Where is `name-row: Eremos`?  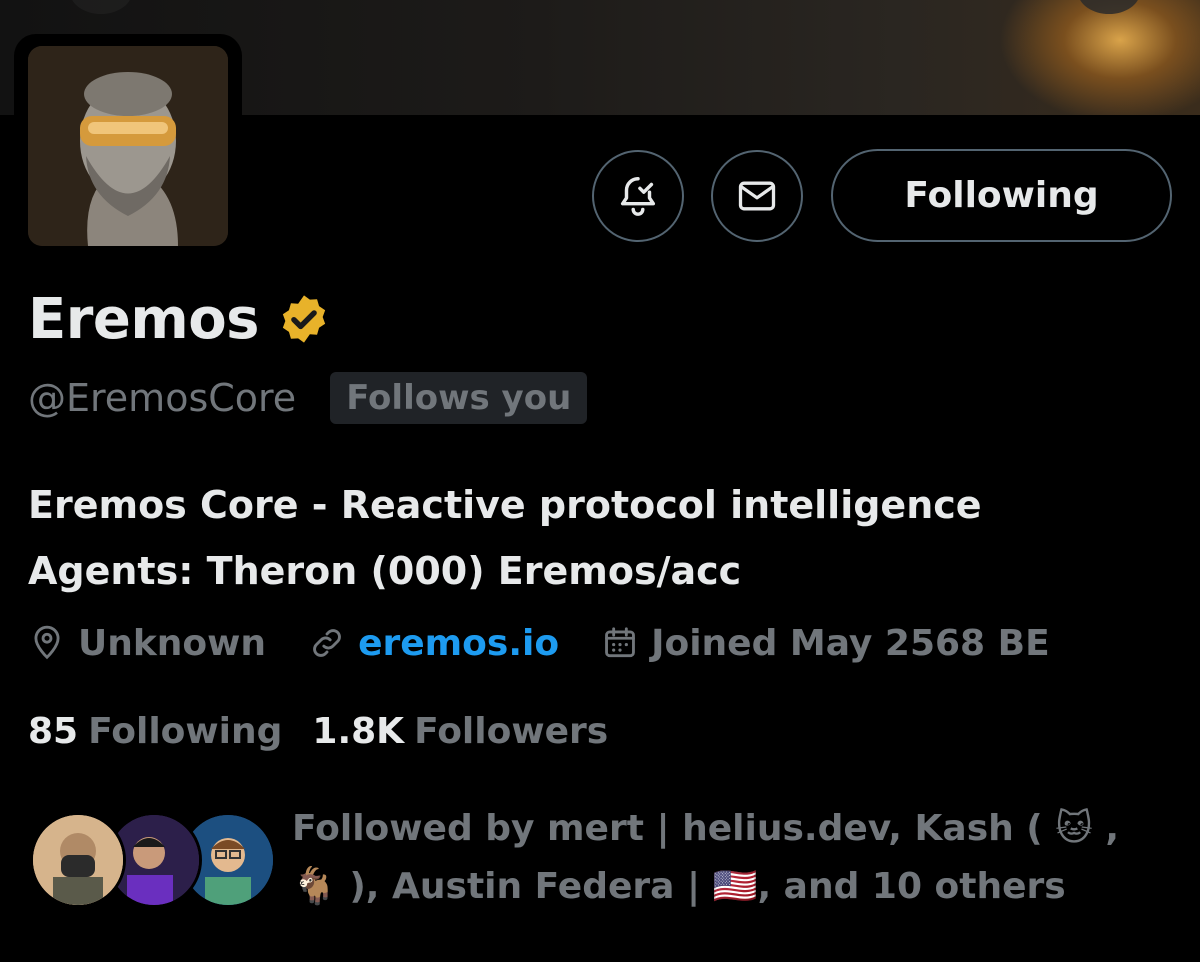
name-row: Eremos is located at coordinates (179, 319).